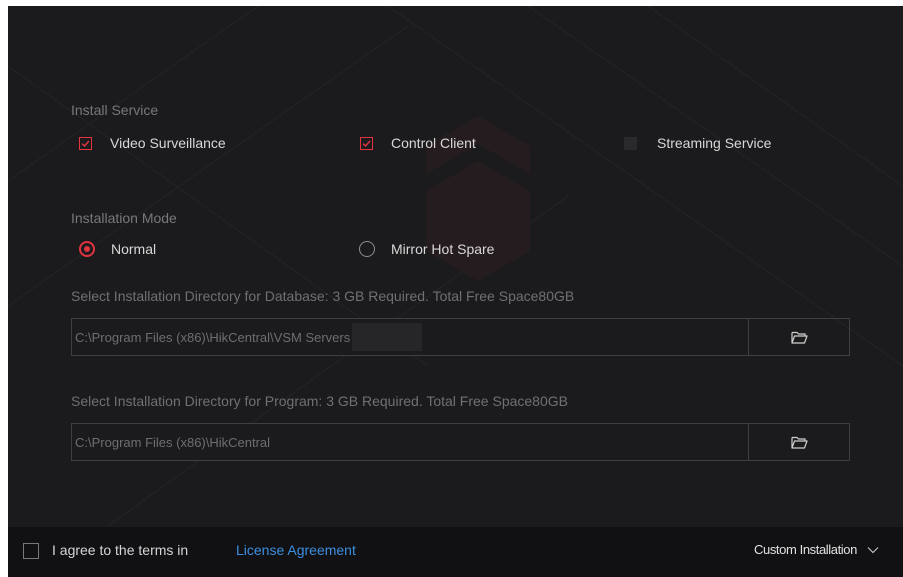 The width and height of the screenshot is (903, 577). Describe the element at coordinates (714, 143) in the screenshot. I see `streaming-service-label: Streaming Service` at that location.